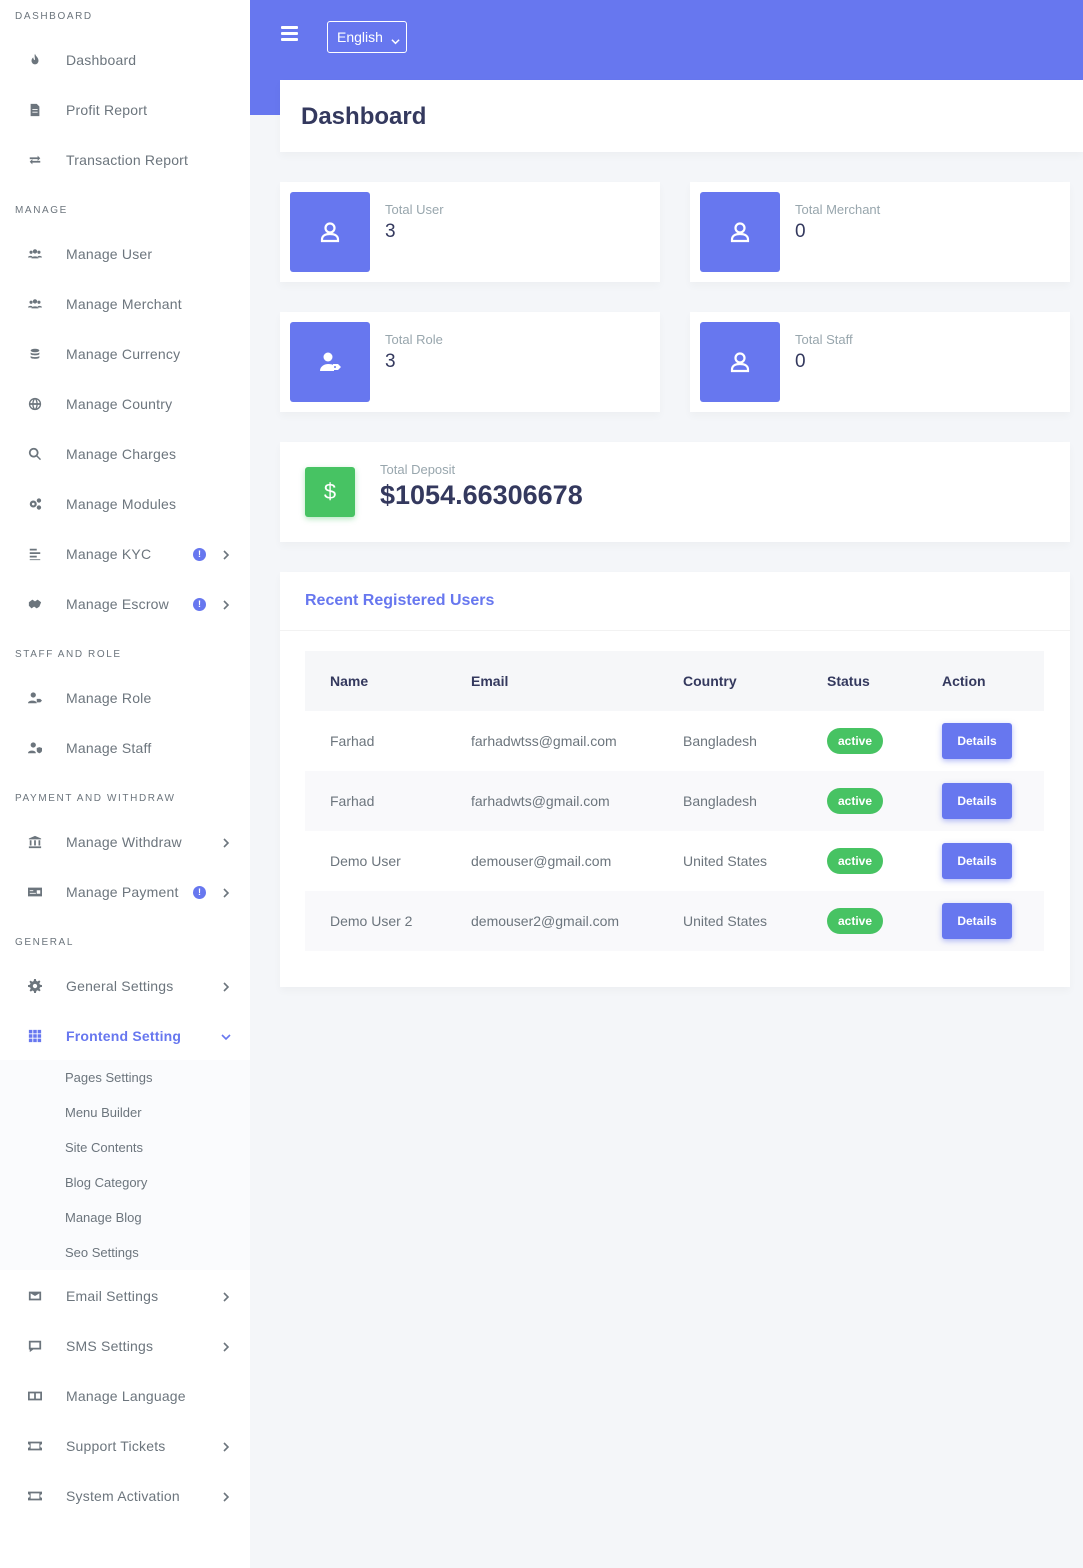  I want to click on stat-card-total-role: Total Role 3, so click(470, 362).